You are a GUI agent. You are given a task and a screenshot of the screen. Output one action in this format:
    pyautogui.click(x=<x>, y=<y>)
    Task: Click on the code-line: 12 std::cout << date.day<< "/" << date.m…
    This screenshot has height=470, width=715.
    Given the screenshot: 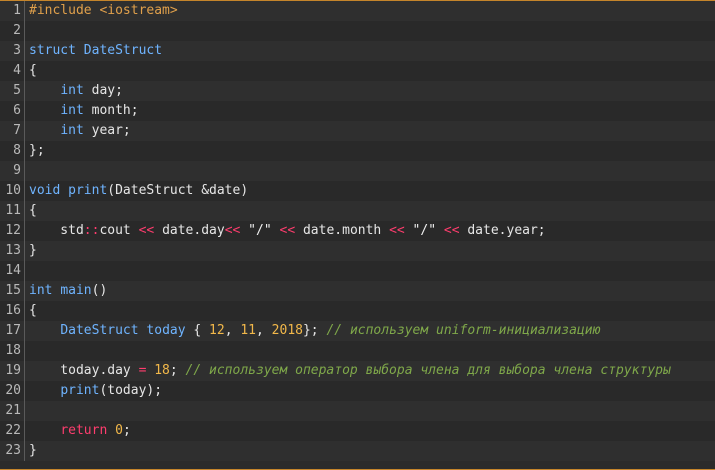 What is the action you would take?
    pyautogui.click(x=357, y=231)
    